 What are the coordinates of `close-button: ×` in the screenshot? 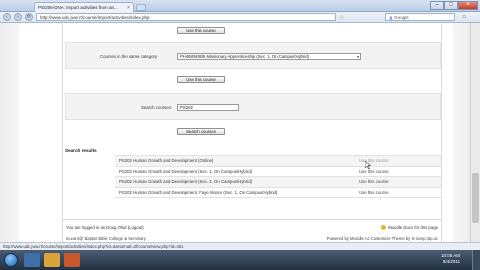 It's located at (468, 5).